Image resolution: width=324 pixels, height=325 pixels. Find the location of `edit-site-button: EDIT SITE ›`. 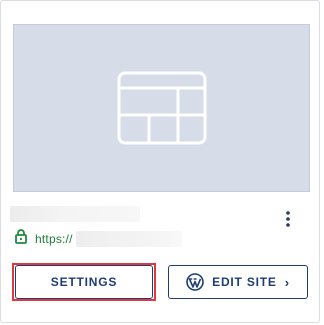

edit-site-button: EDIT SITE › is located at coordinates (238, 282).